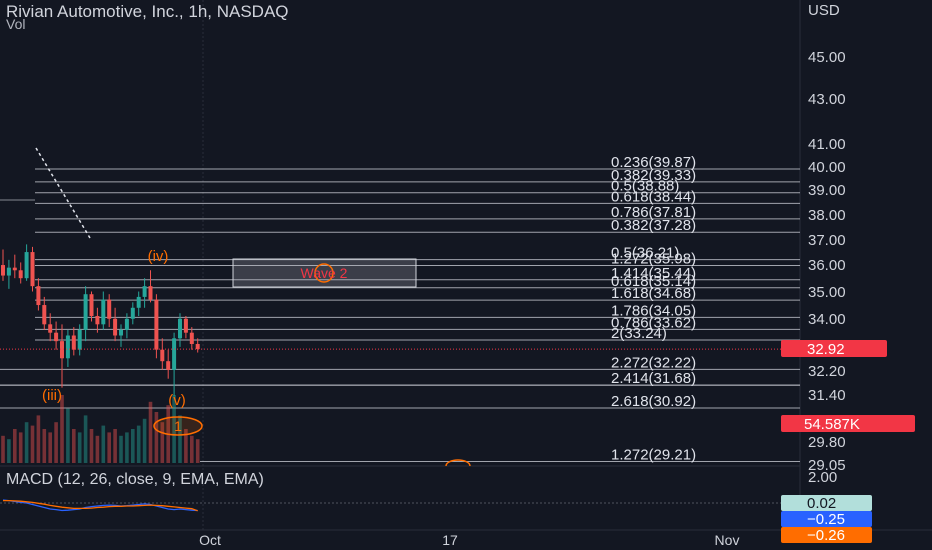 The width and height of the screenshot is (932, 550). I want to click on fib-level-label: 0.382(37.28), so click(653, 225).